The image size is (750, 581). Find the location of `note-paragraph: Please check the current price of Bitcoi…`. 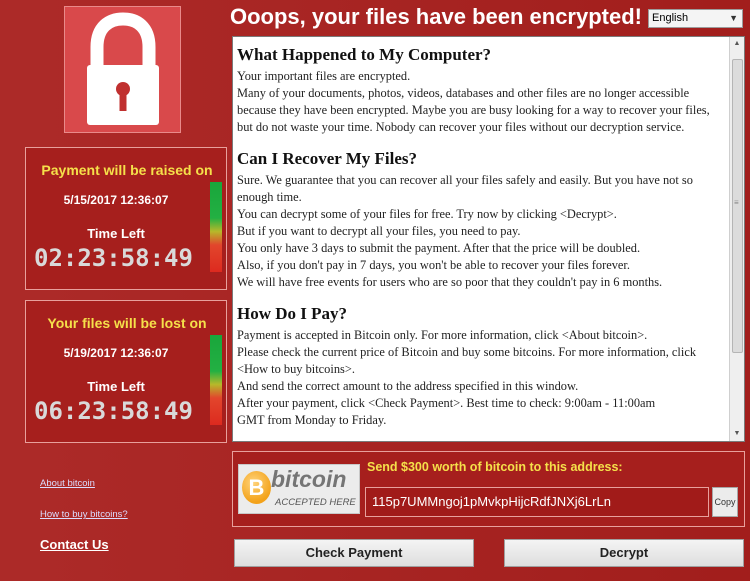

note-paragraph: Please check the current price of Bitcoi… is located at coordinates (467, 360).